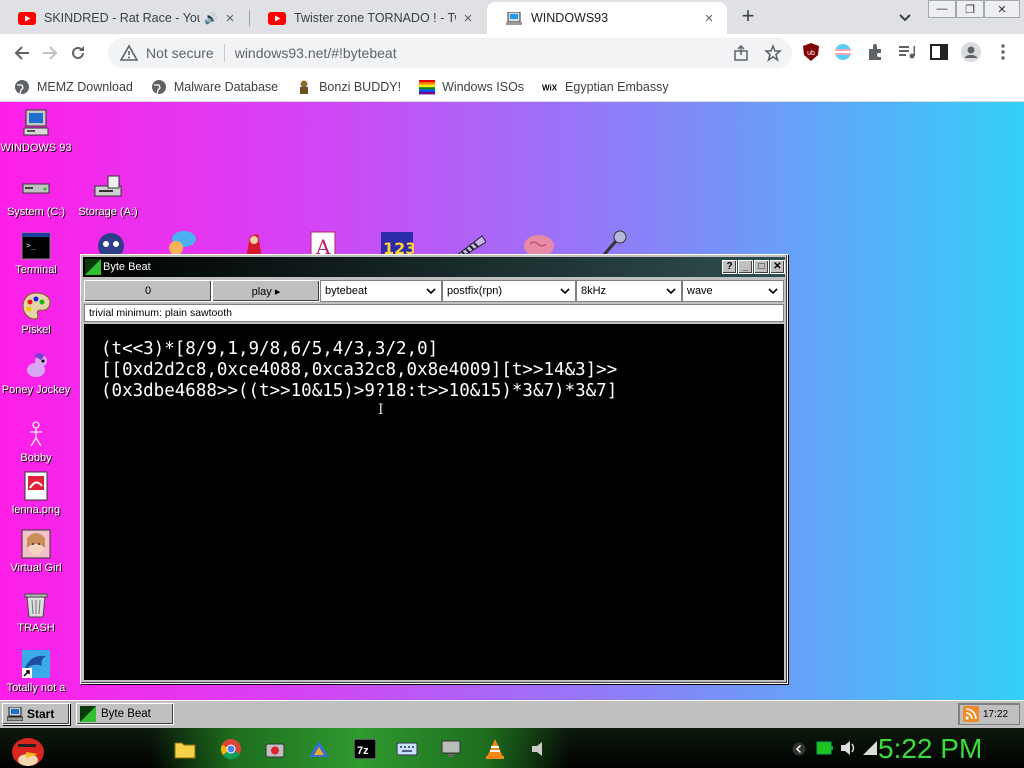  I want to click on speaker-icon: 🔊, so click(211, 18).